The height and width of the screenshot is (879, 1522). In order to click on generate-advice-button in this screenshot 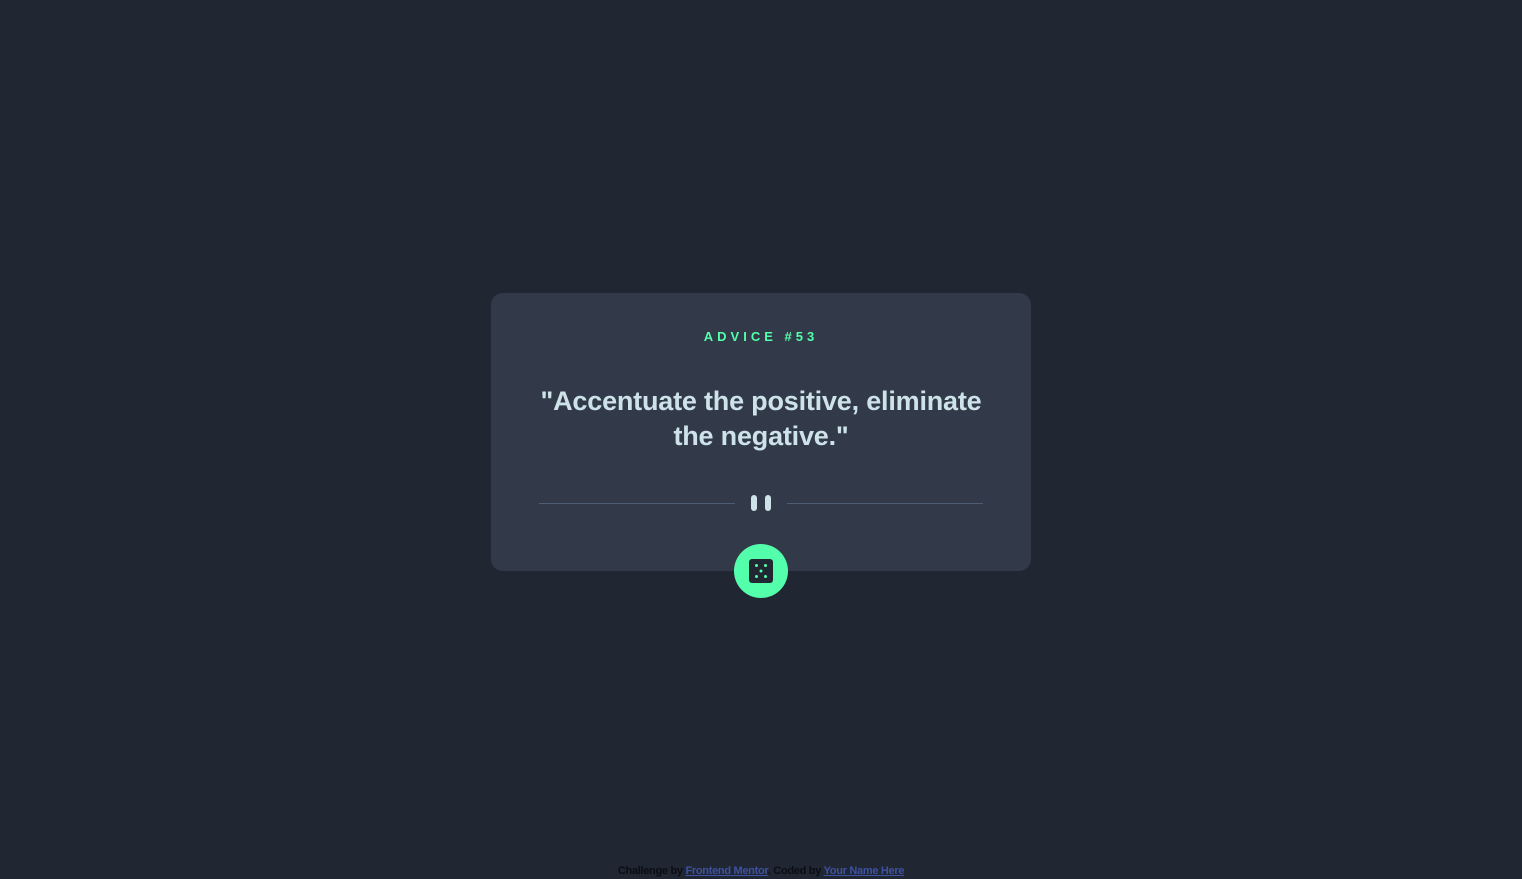, I will do `click(761, 571)`.